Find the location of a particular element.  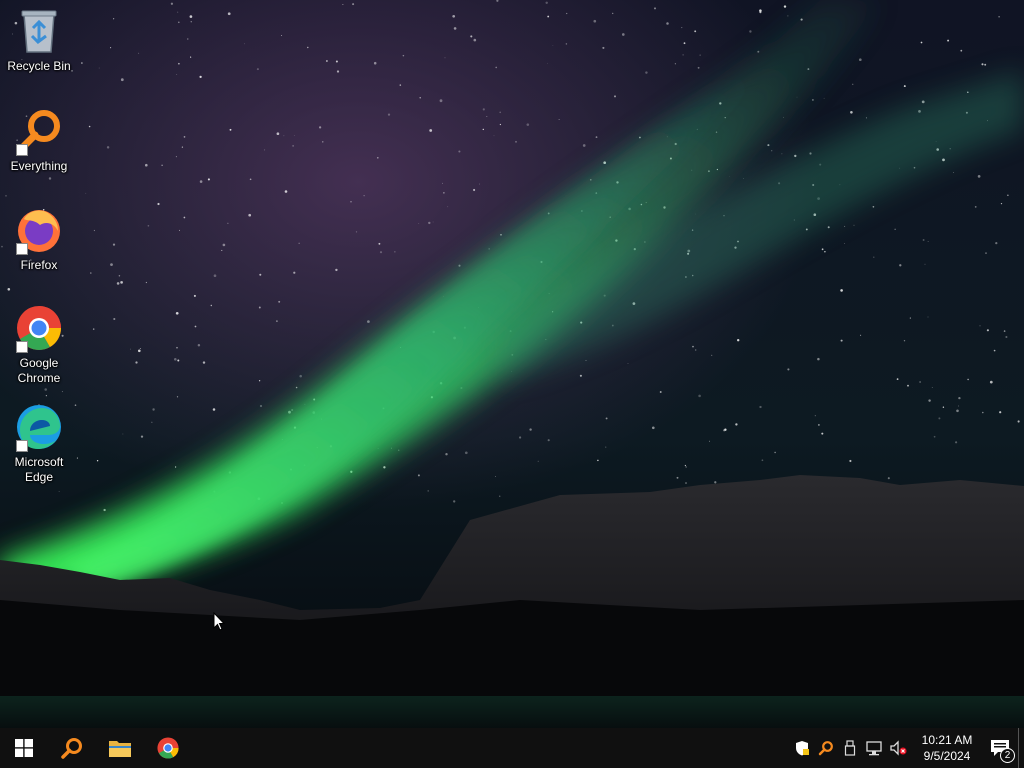

usb-device-icon is located at coordinates (850, 748).